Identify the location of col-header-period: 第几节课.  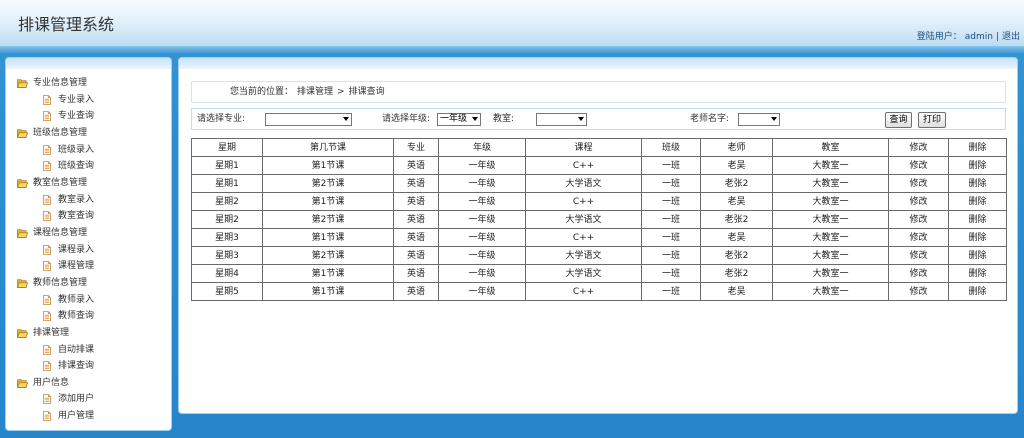
(328, 147).